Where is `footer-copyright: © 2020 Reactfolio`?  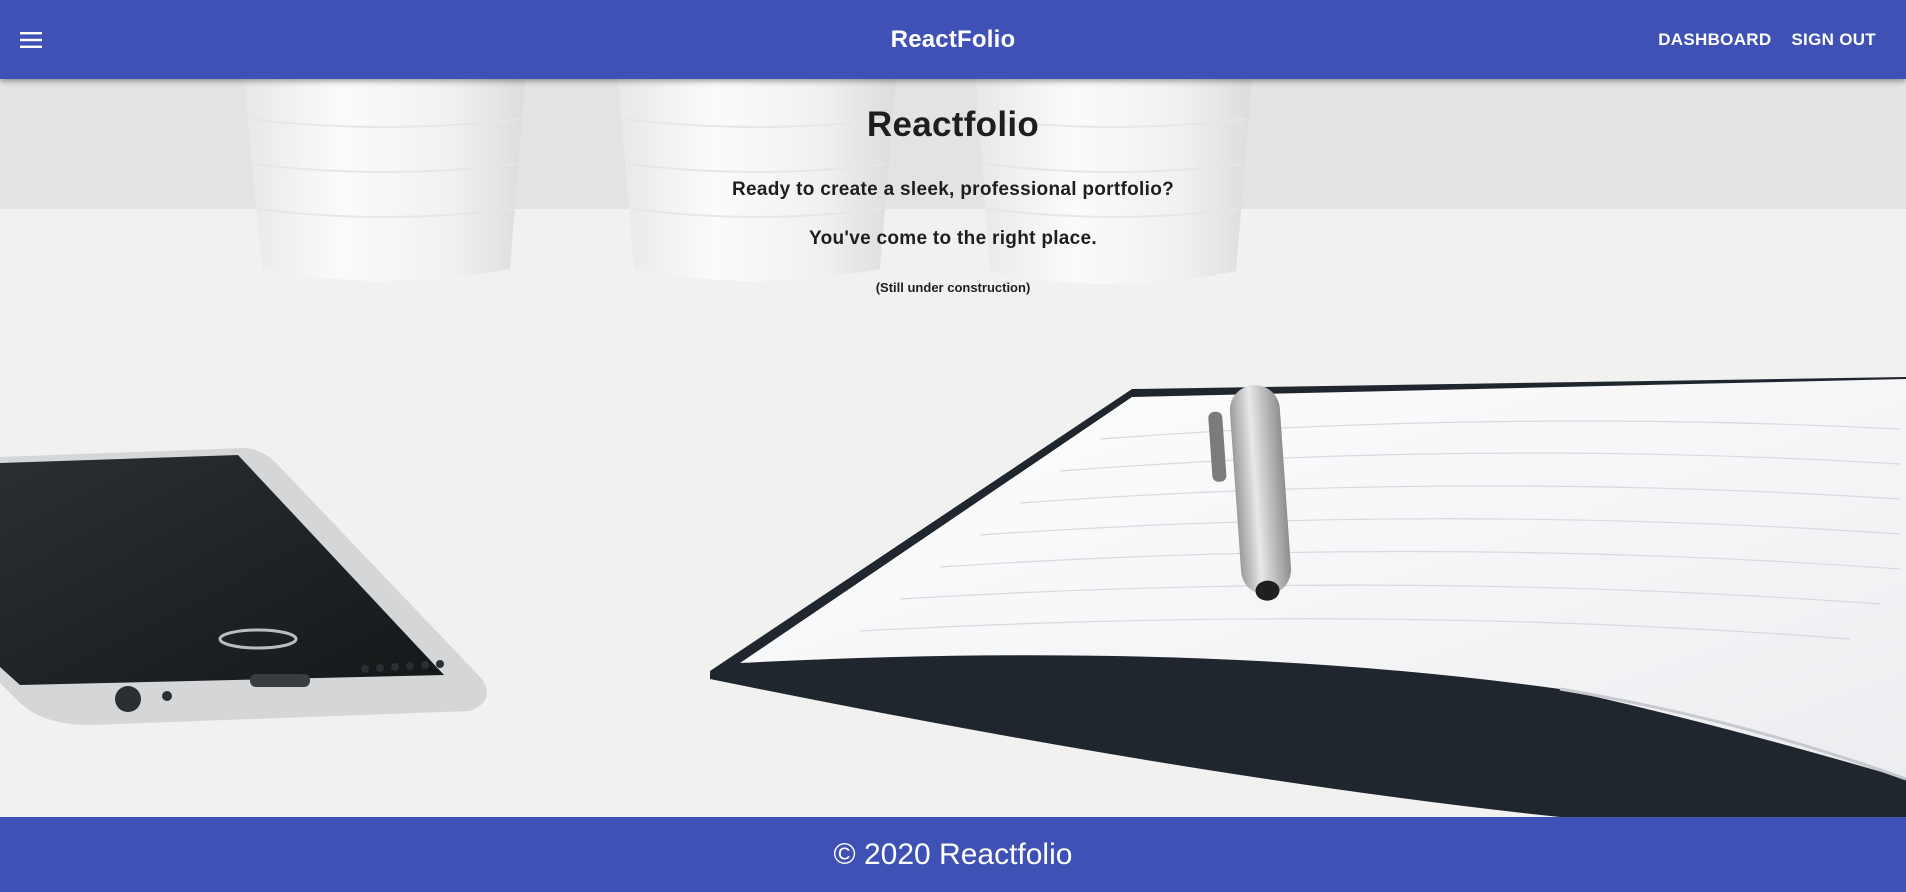 footer-copyright: © 2020 Reactfolio is located at coordinates (953, 854).